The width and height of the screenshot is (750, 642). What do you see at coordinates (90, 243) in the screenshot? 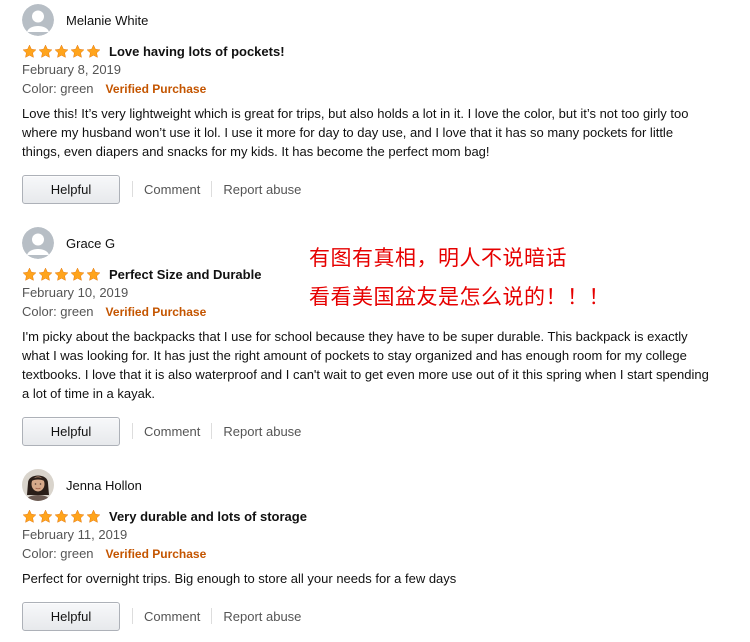
I see `reviewer-name: Grace G` at bounding box center [90, 243].